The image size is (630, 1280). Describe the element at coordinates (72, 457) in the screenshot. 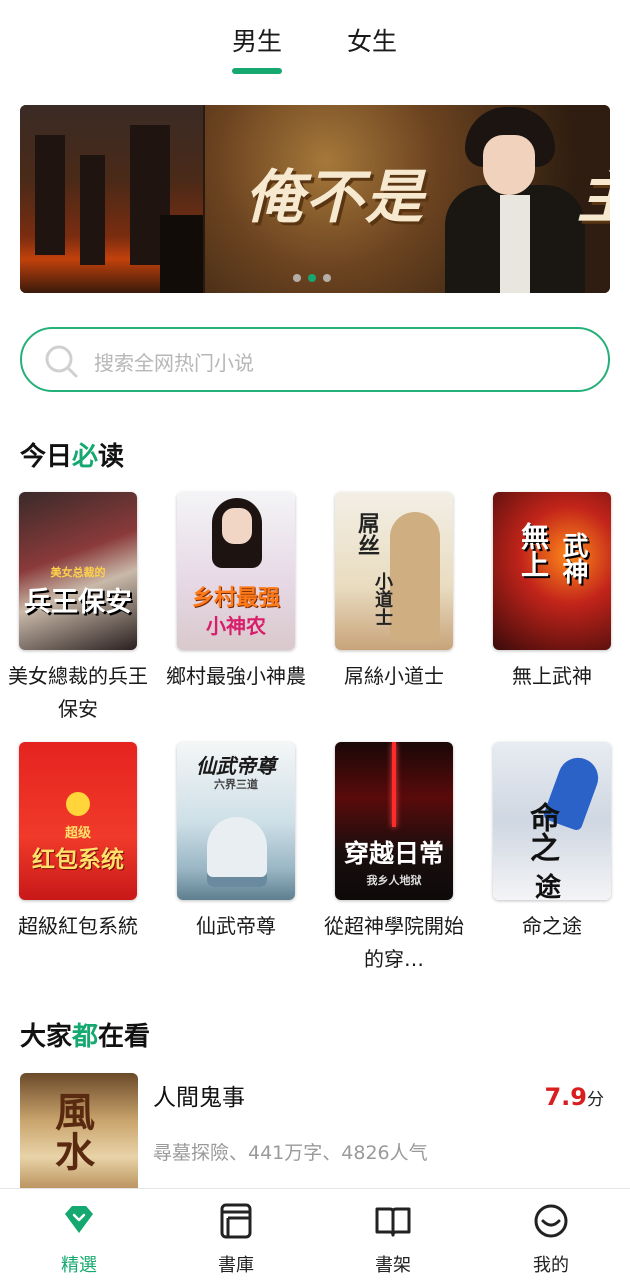

I see `section-title-today: 今日必读` at that location.